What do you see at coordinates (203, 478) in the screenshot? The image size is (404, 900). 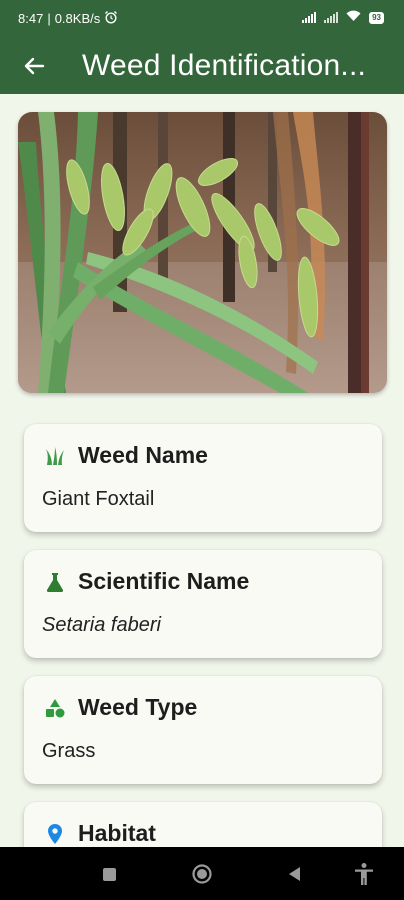 I see `card-weed-name: Weed Name Giant Foxtail` at bounding box center [203, 478].